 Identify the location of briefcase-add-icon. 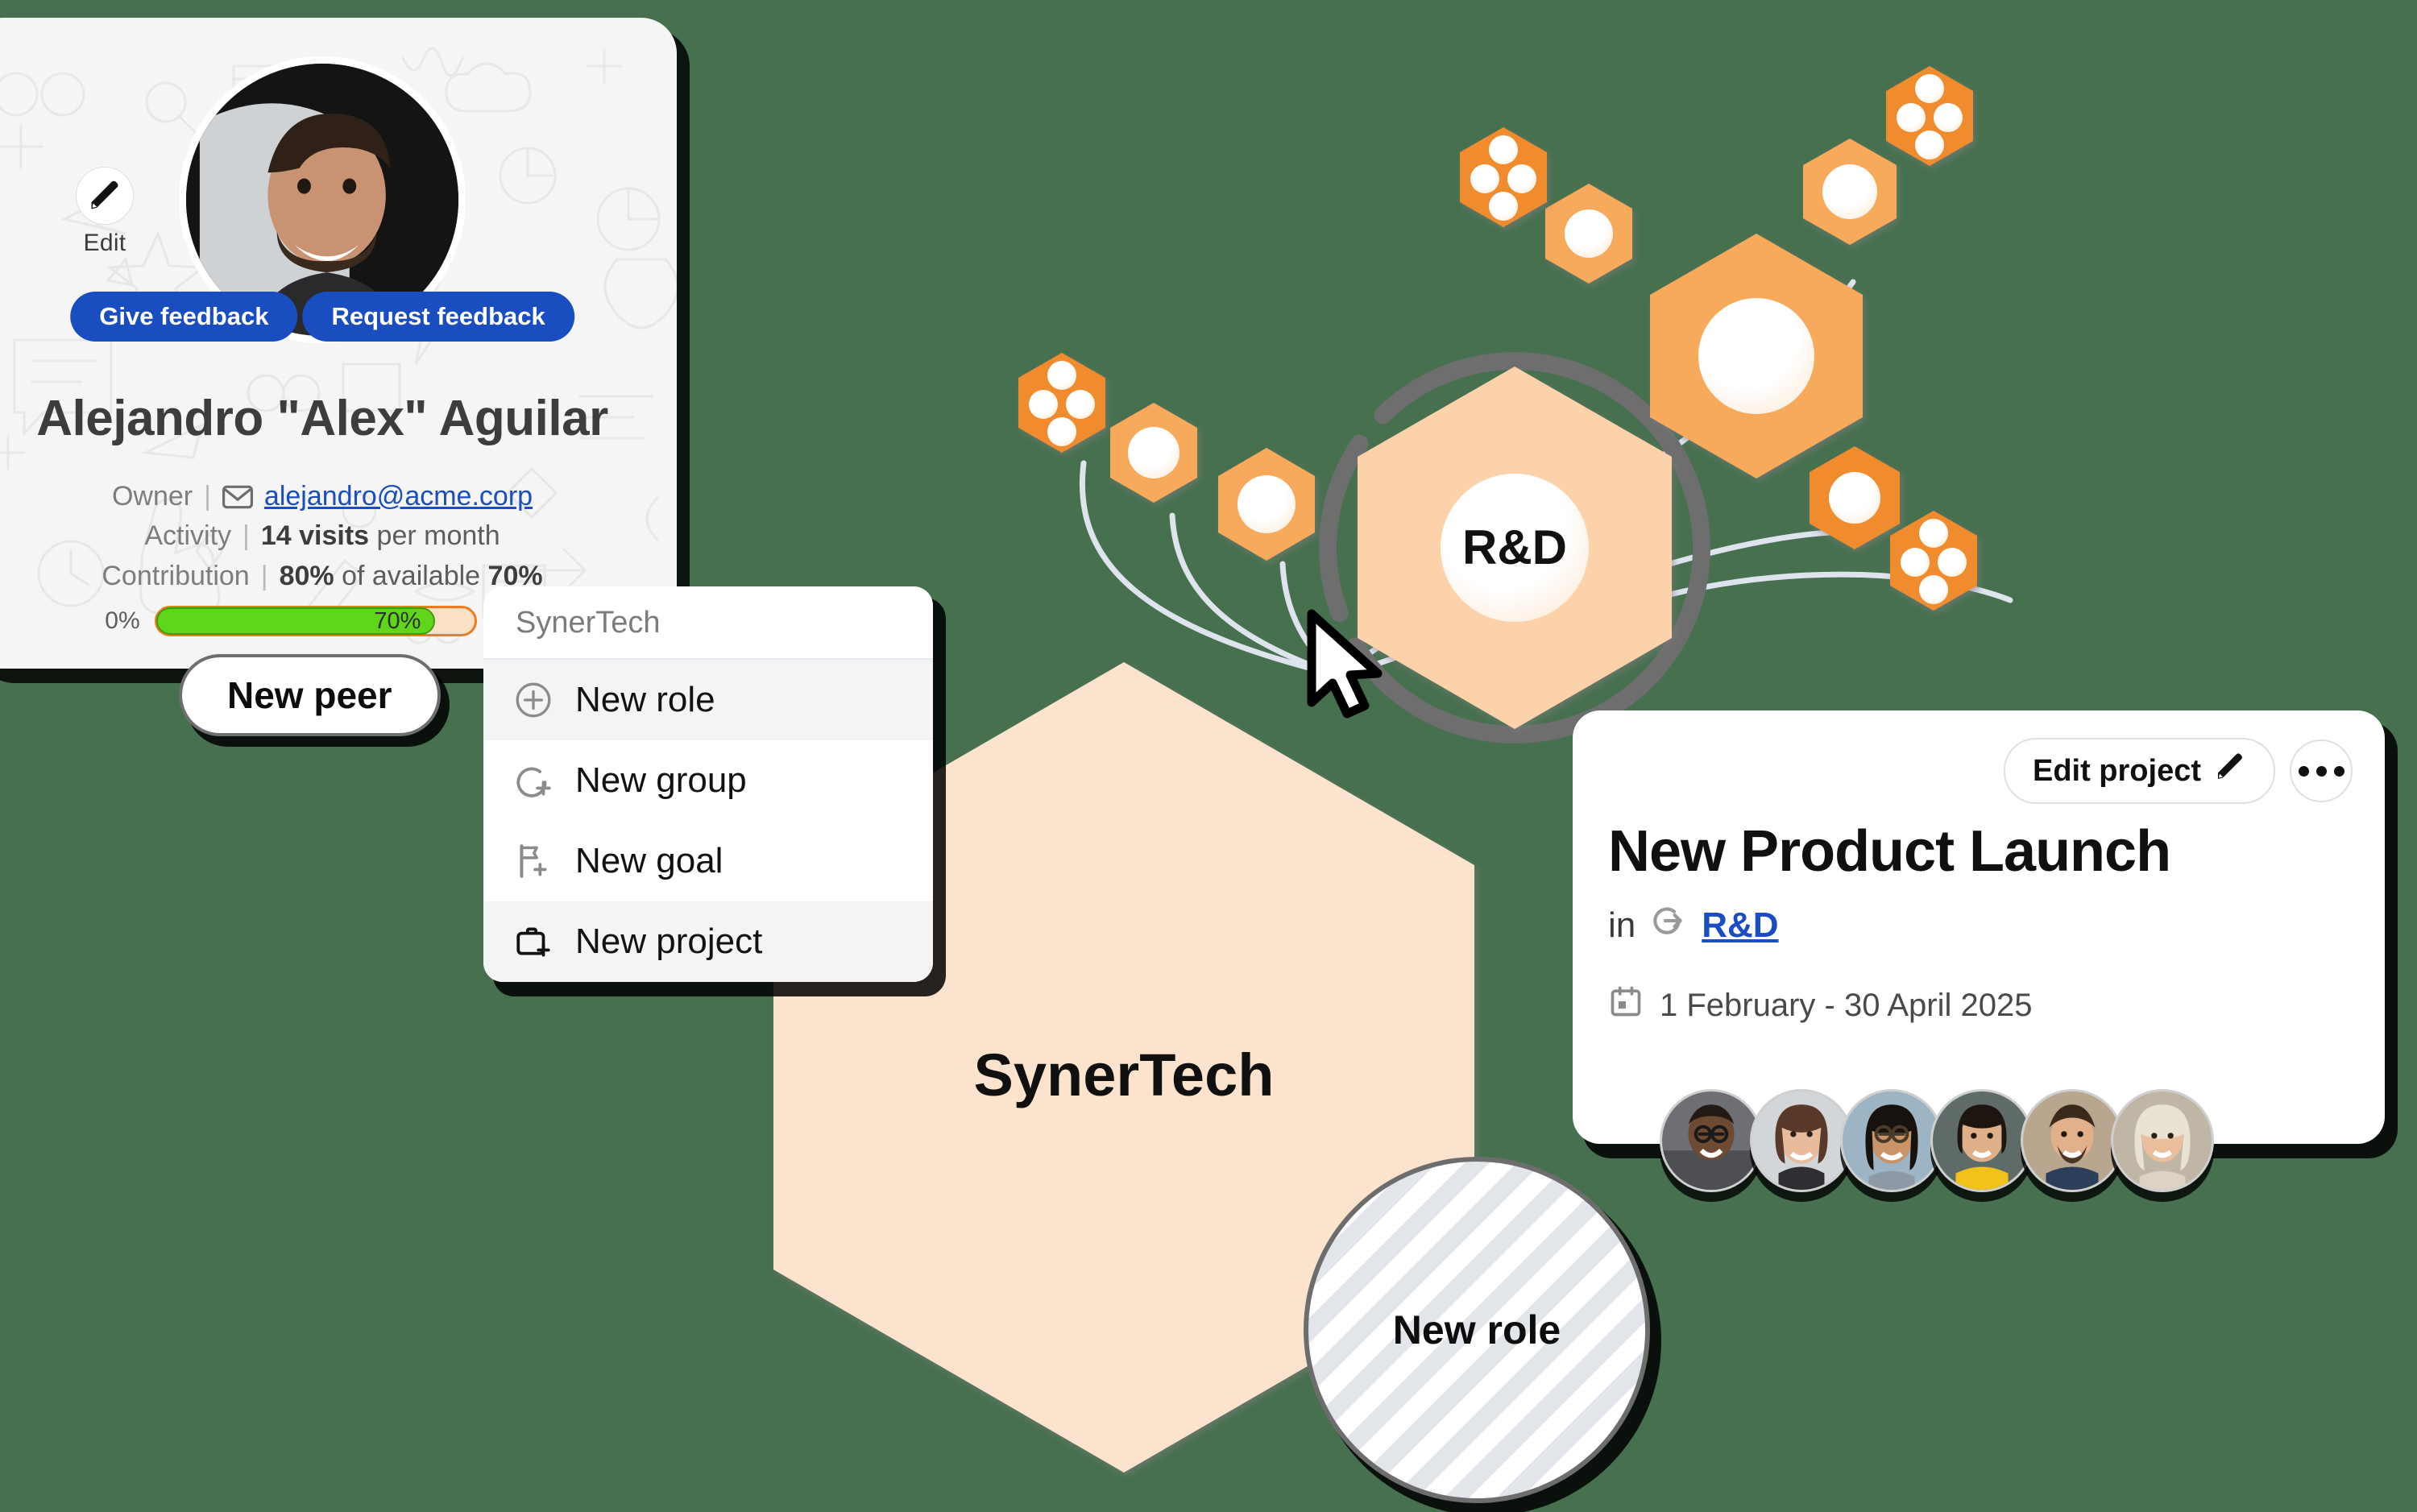
(533, 942).